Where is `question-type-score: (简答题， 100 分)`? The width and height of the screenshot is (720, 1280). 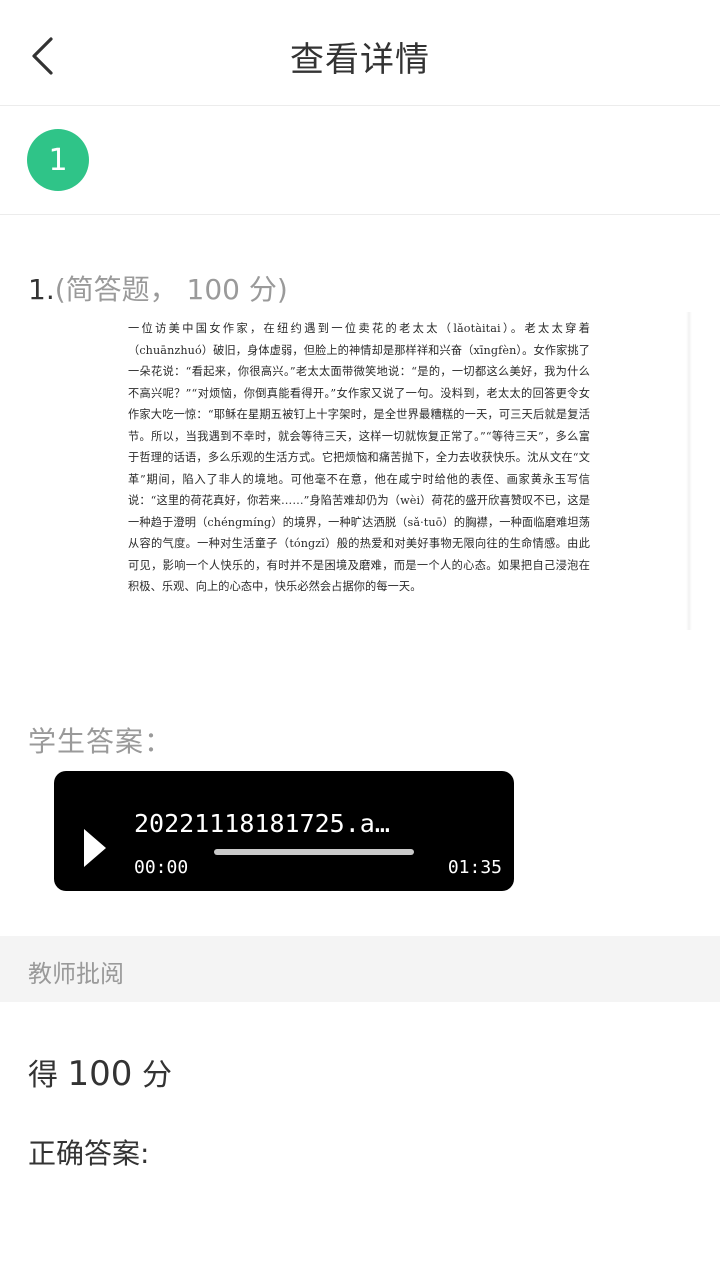 question-type-score: (简答题， 100 分) is located at coordinates (171, 289).